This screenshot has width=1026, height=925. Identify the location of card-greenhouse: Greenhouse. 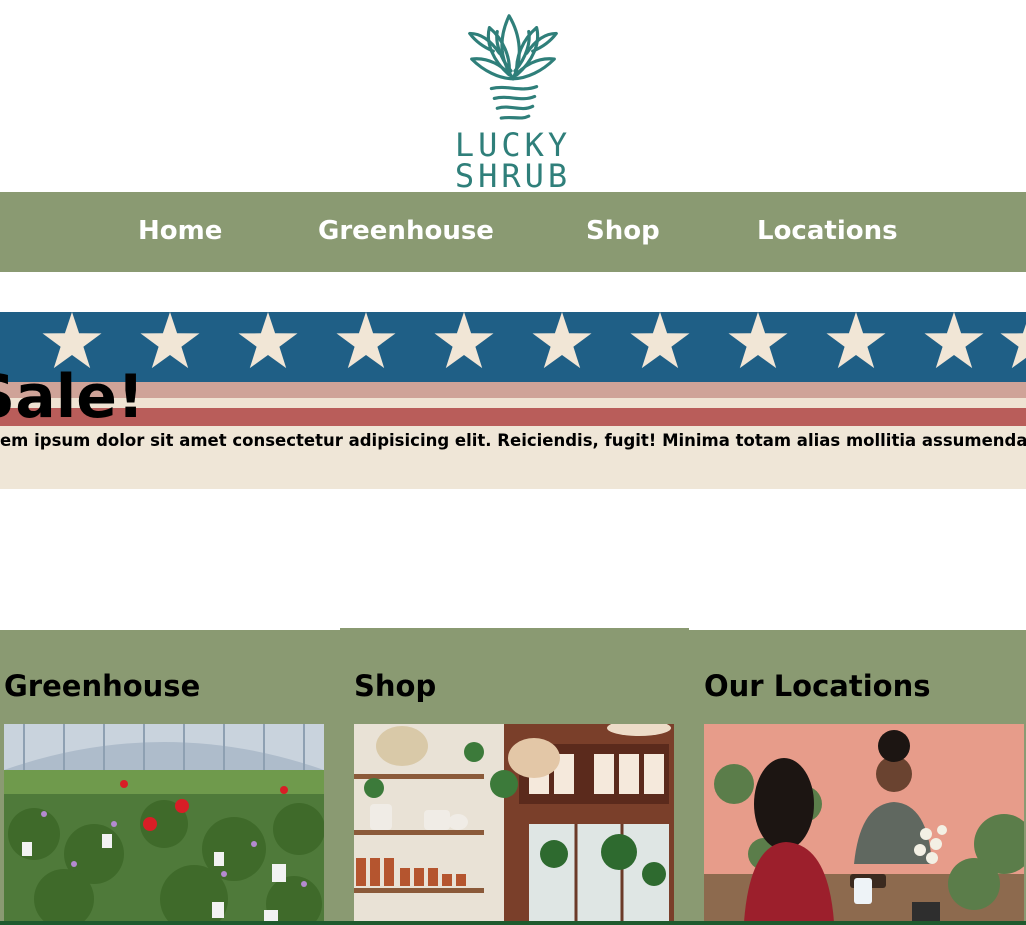
(165, 777).